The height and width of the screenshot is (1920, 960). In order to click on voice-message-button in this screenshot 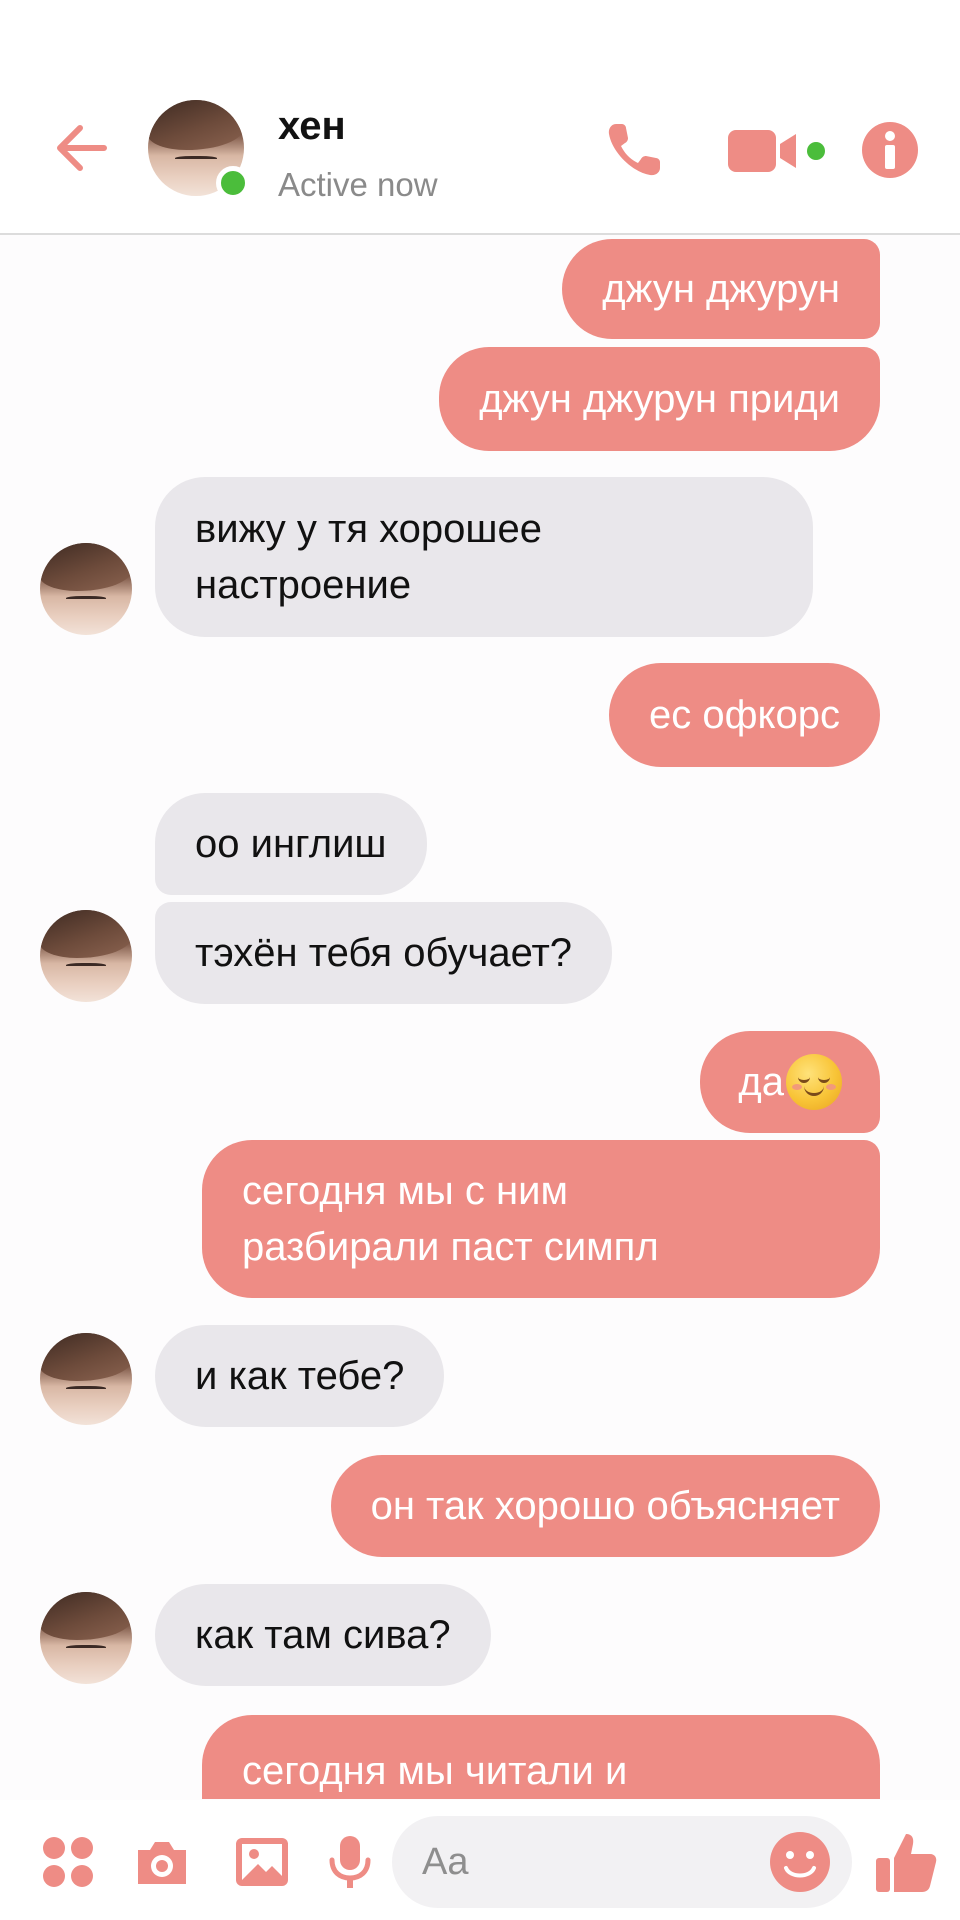, I will do `click(350, 1862)`.